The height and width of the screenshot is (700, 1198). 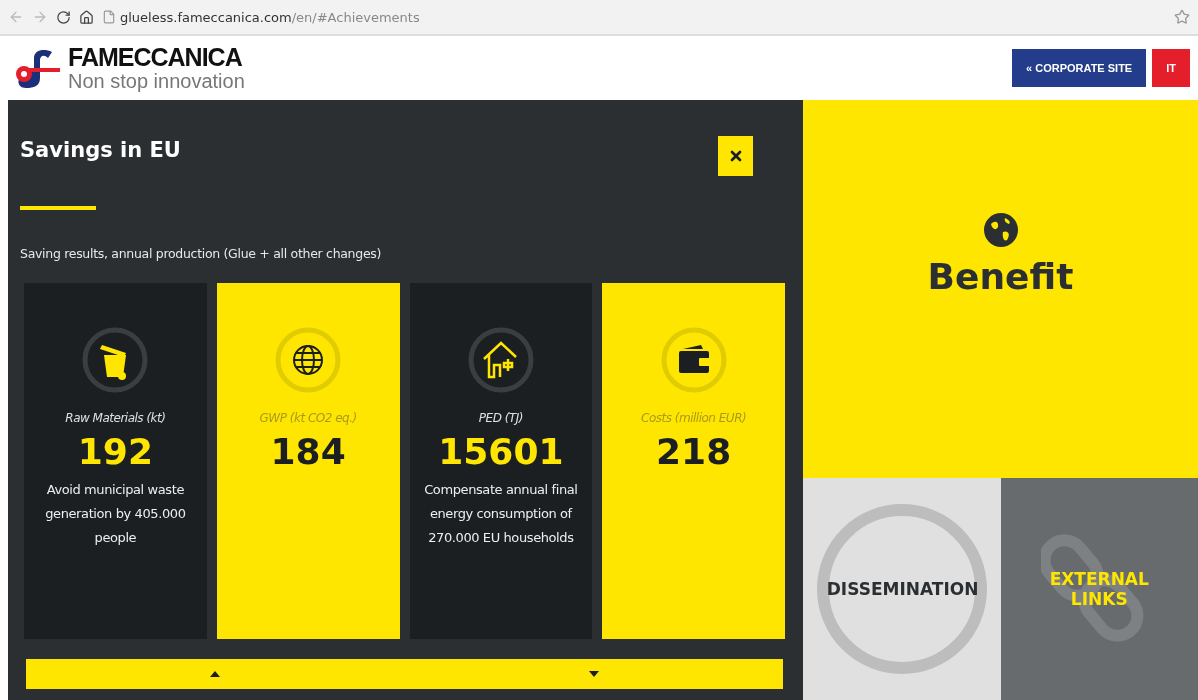 I want to click on home-icon, so click(x=86, y=17).